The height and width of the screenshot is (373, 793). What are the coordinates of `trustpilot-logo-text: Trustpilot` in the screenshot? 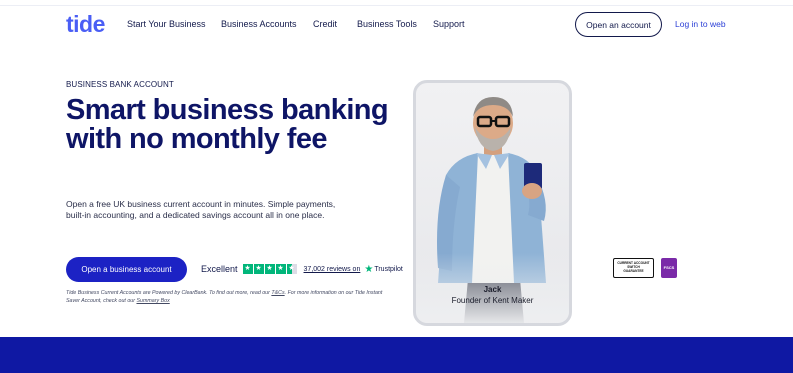 It's located at (388, 269).